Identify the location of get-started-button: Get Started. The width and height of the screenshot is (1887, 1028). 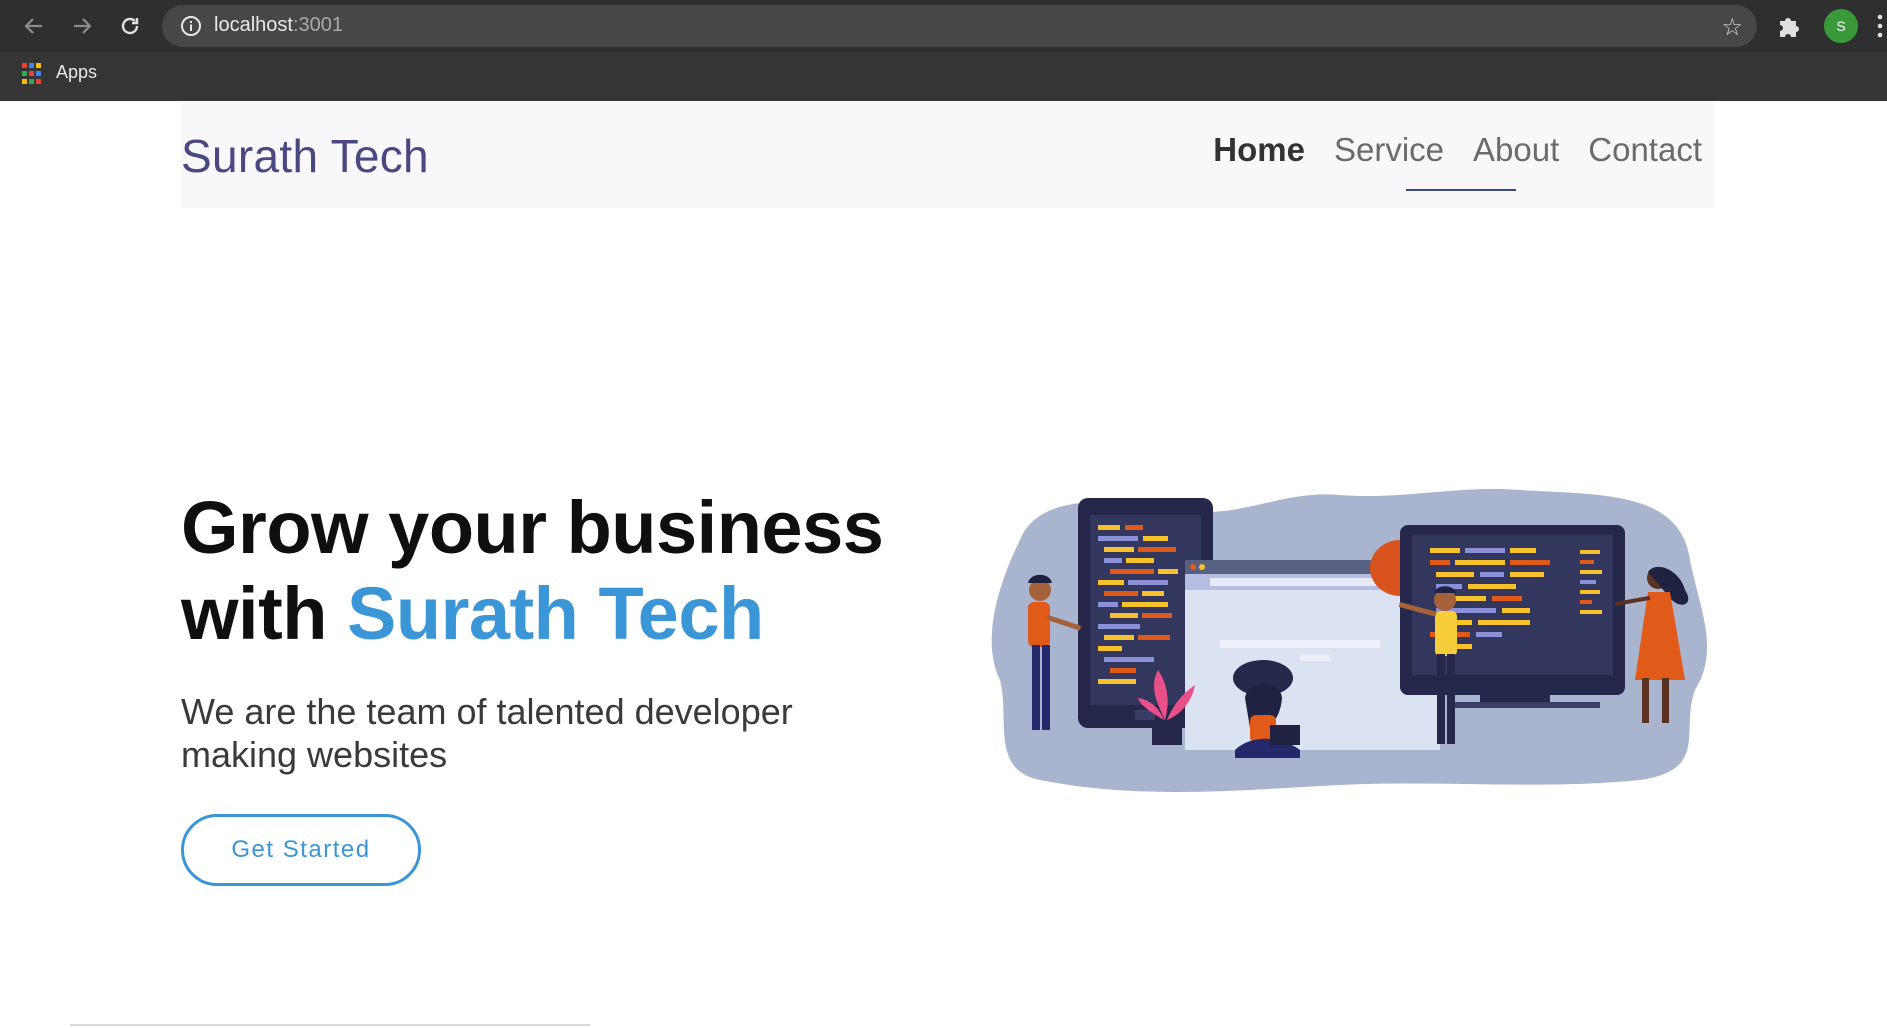
(301, 850).